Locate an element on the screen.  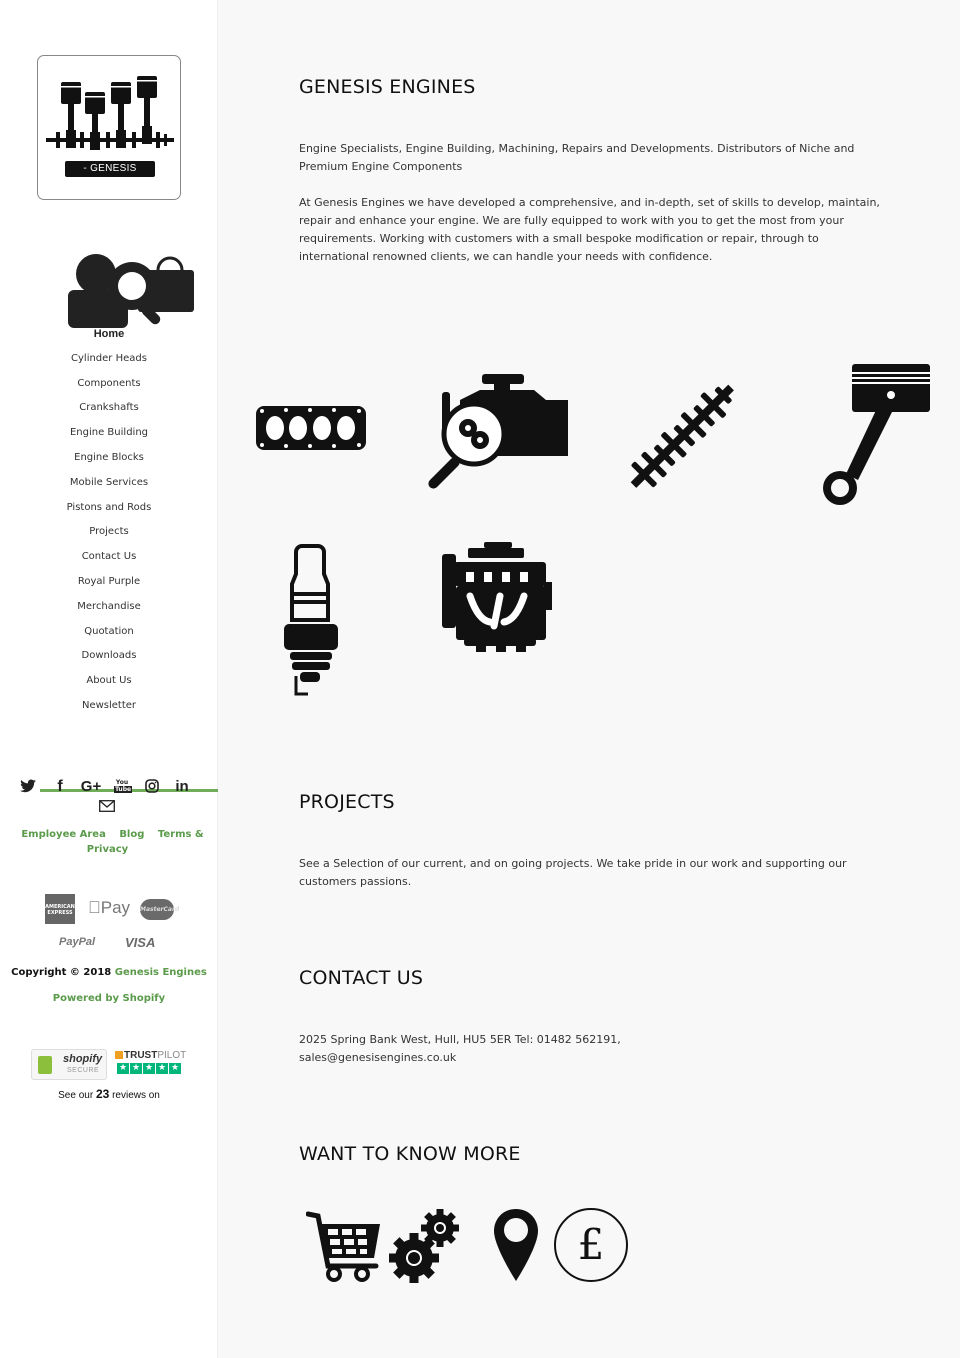
copyright-site-link: Genesis Engines is located at coordinates (161, 972).